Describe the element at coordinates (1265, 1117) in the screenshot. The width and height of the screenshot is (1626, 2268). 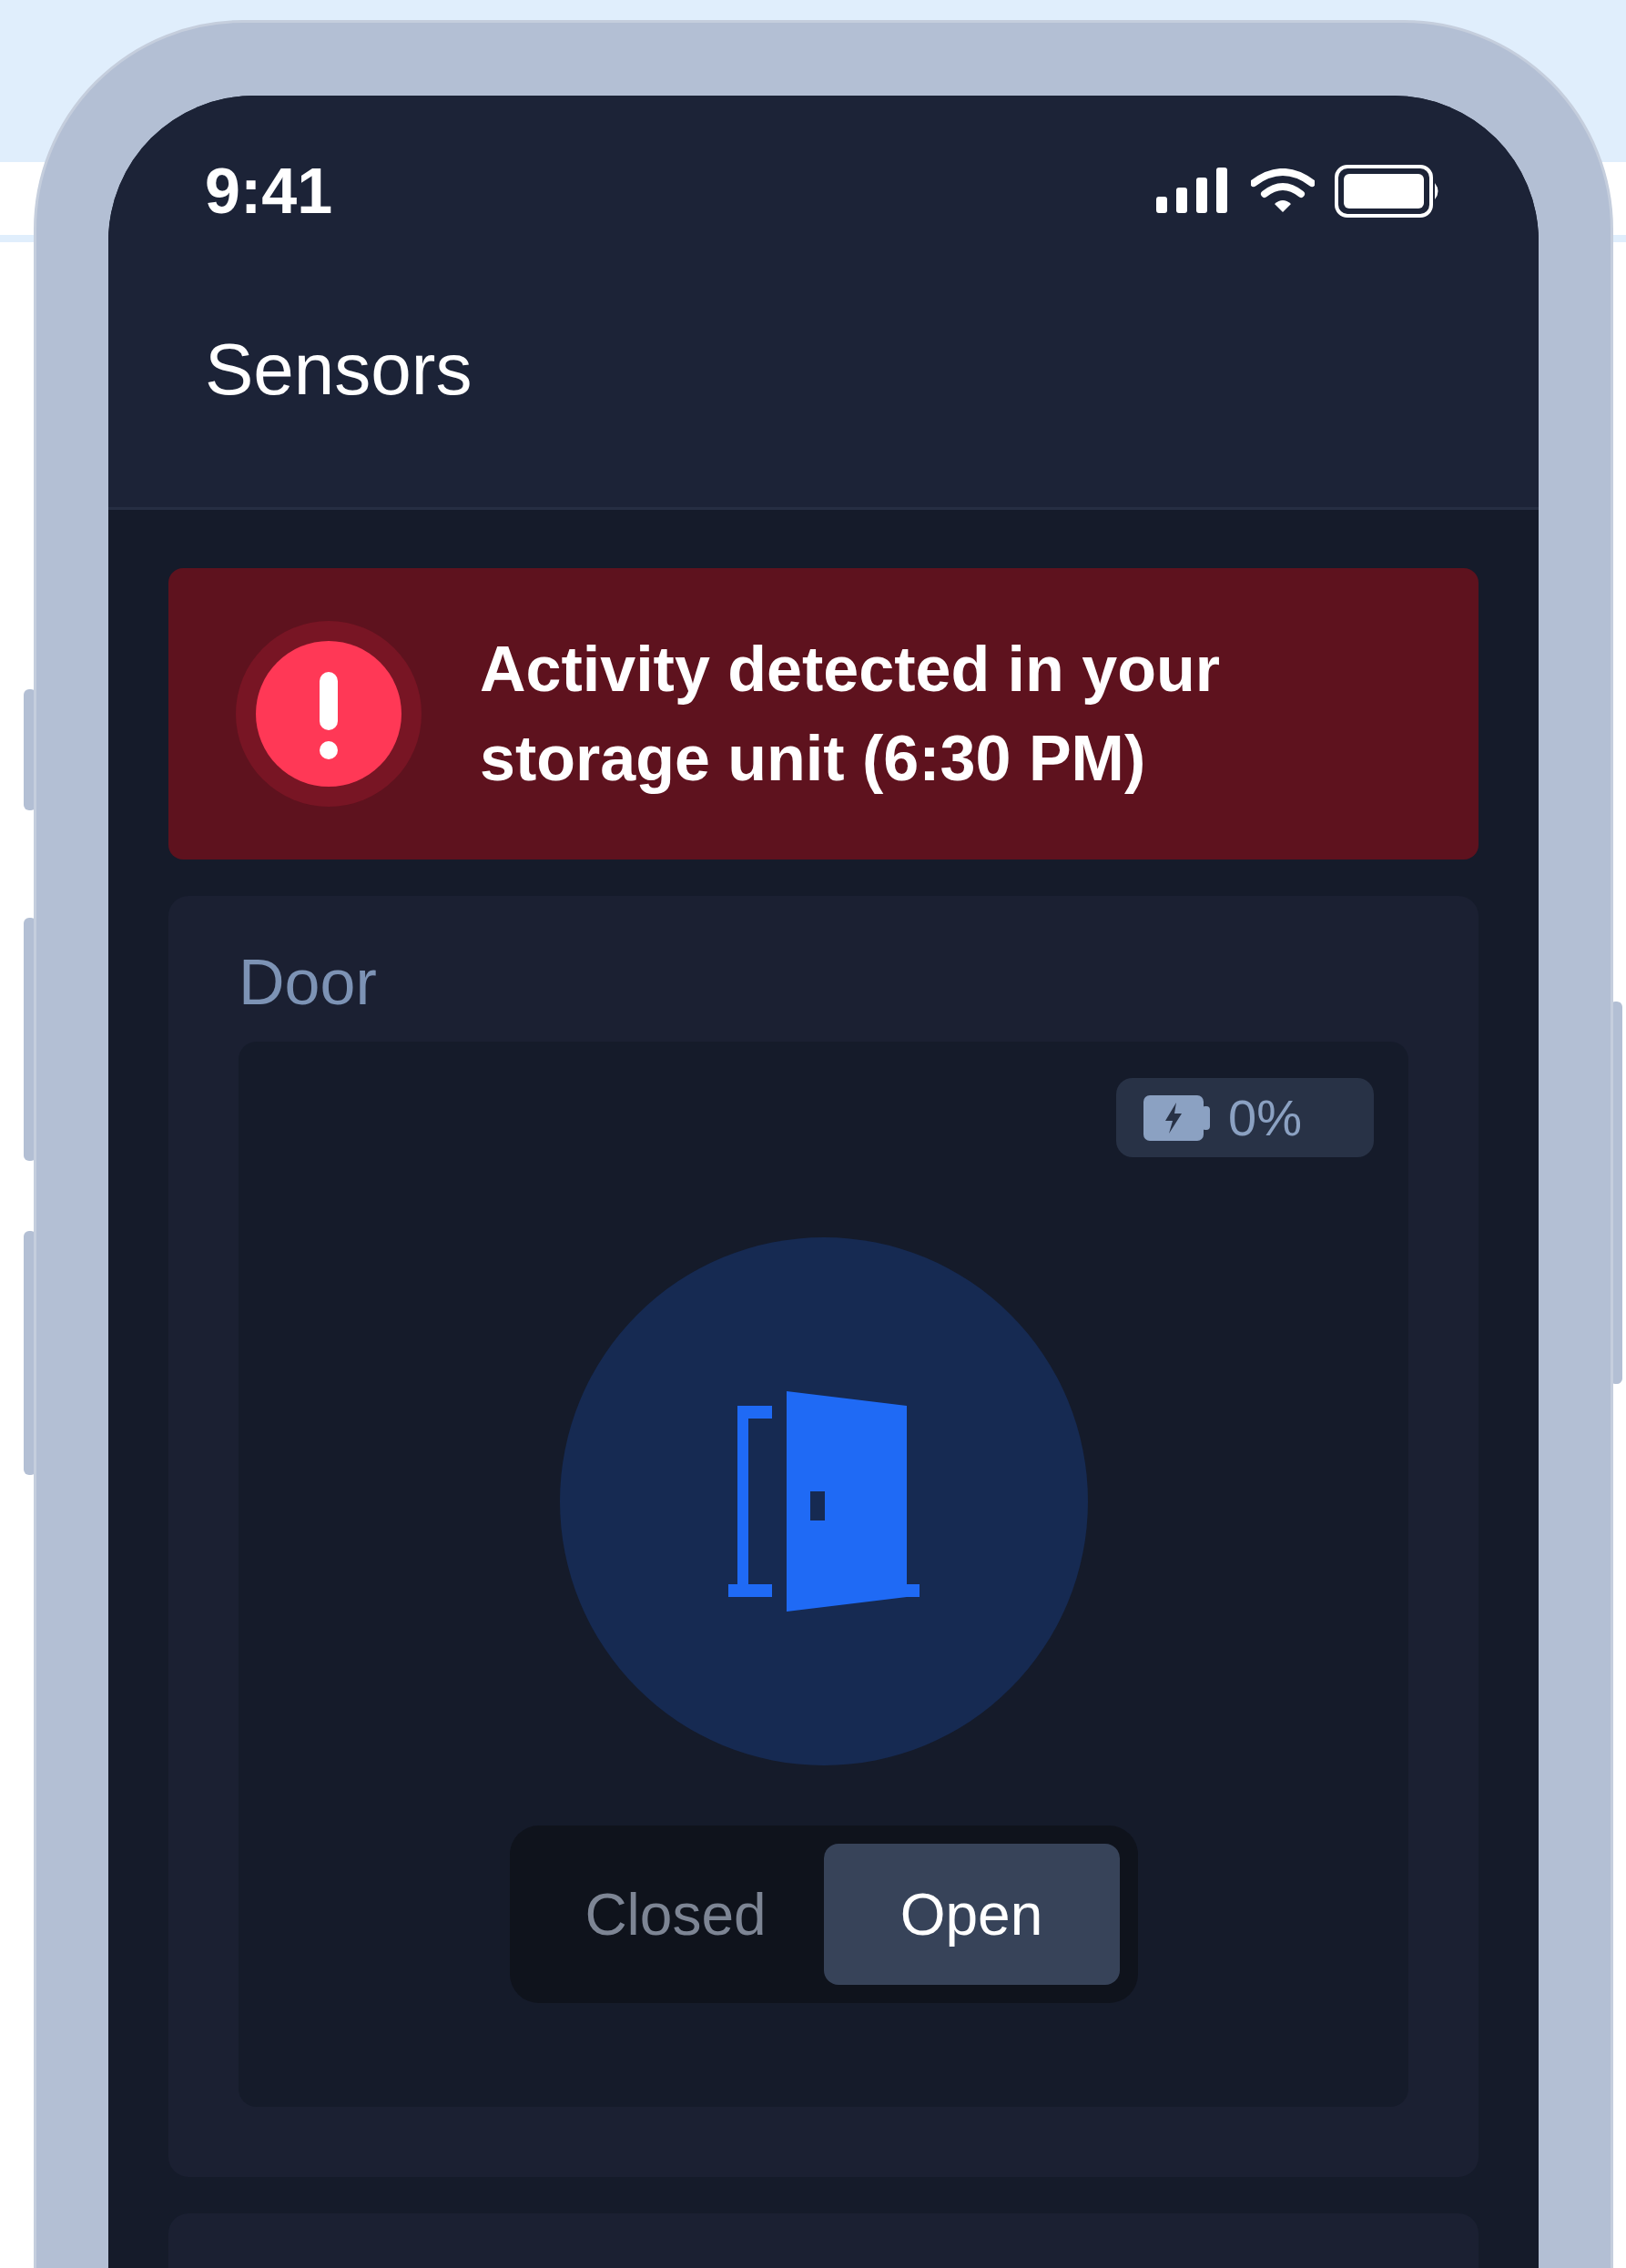
I see `battery-level: 0%` at that location.